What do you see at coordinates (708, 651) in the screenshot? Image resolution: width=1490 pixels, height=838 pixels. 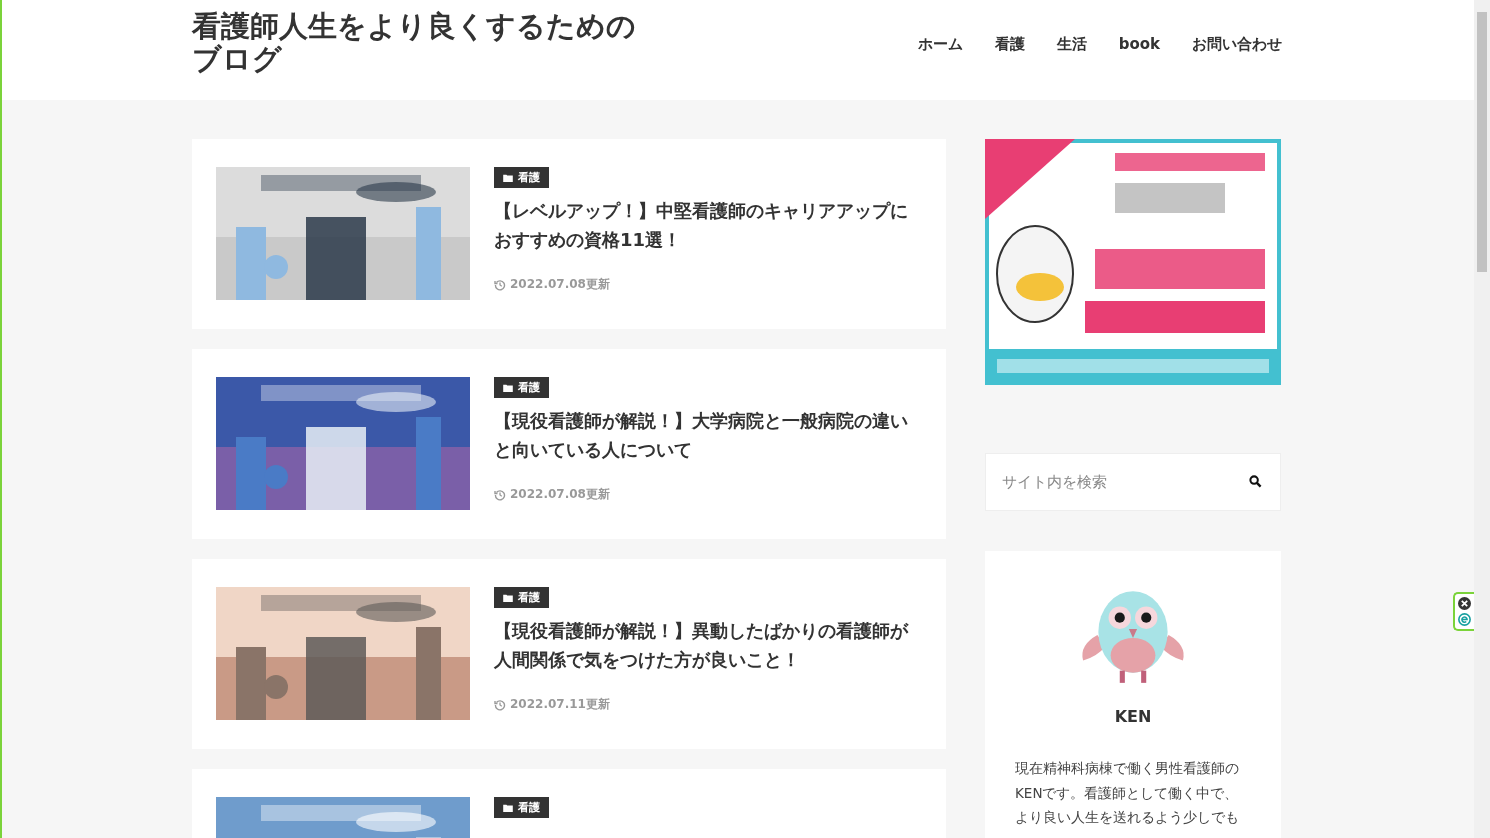 I see `post-title: 【現役看護師が解説！】異動したばかりの看護師が人間関係で気をつけた方が良いこと！` at bounding box center [708, 651].